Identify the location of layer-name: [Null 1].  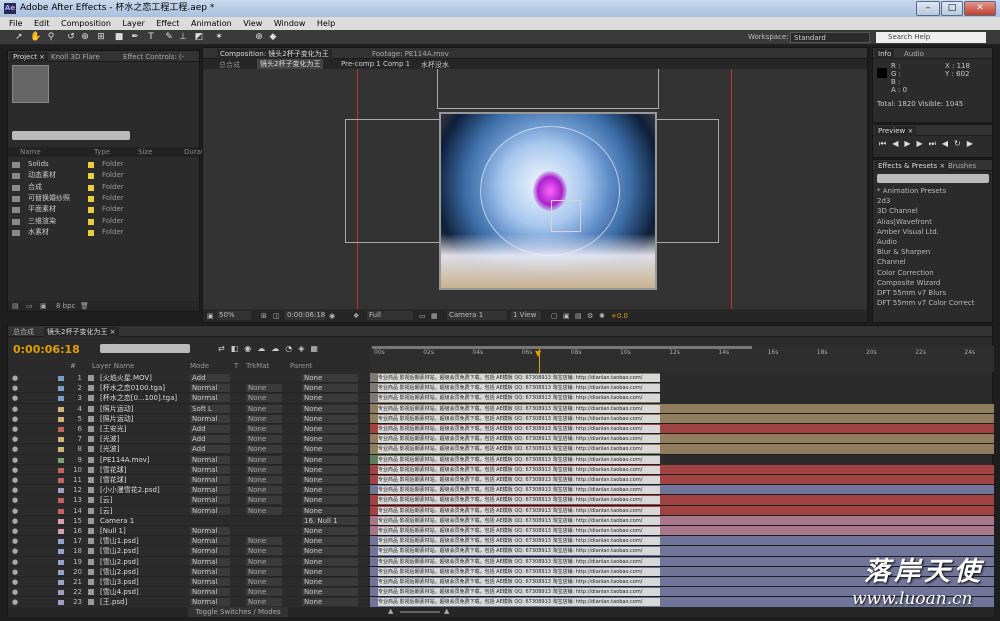
(113, 531).